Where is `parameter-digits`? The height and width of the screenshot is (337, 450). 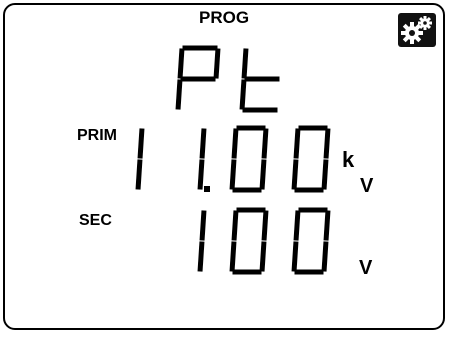
parameter-digits is located at coordinates (227, 79).